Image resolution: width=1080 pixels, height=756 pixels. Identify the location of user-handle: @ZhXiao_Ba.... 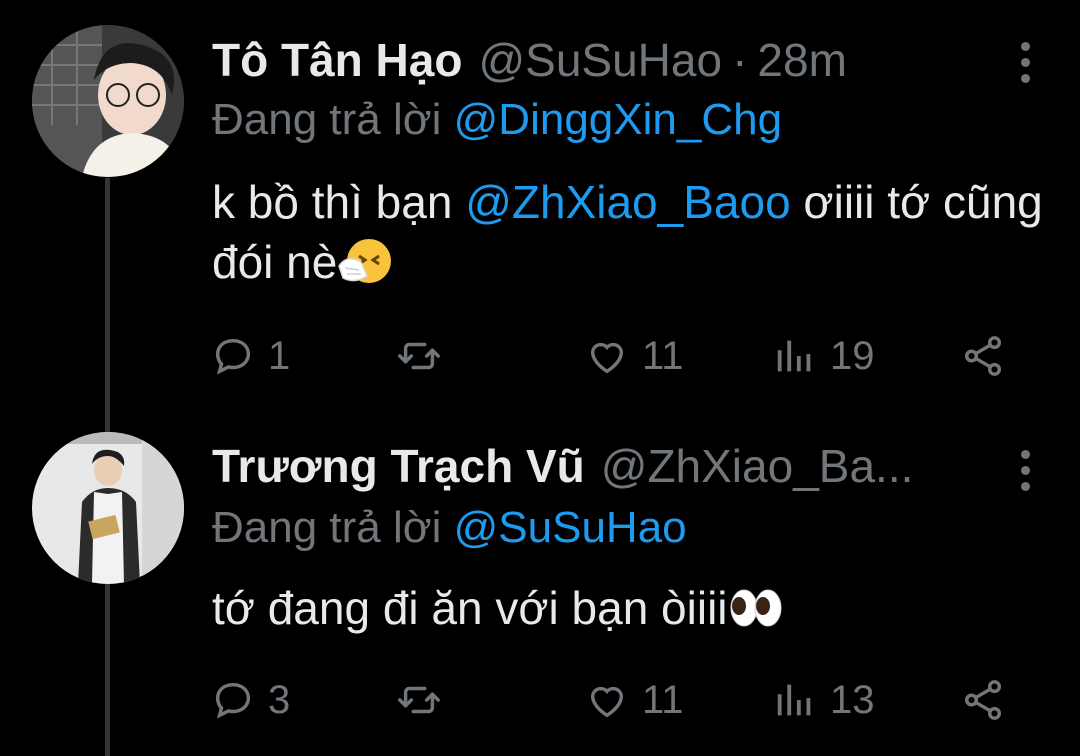
(757, 466).